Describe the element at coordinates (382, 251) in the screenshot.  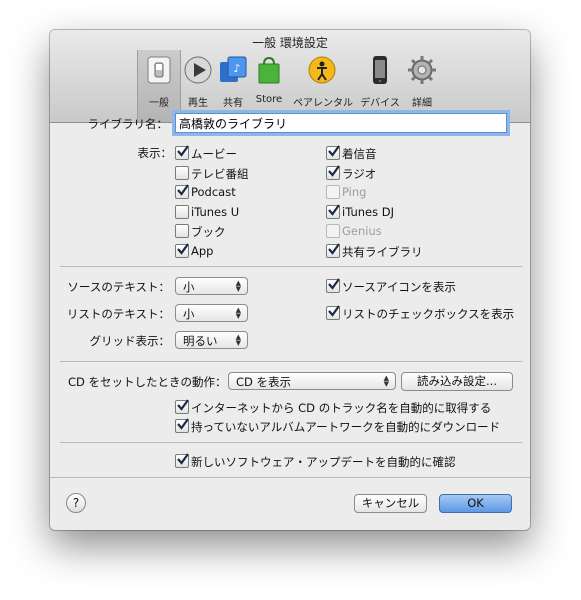
I see `display-checkbox-label: 共有ライブラリ` at that location.